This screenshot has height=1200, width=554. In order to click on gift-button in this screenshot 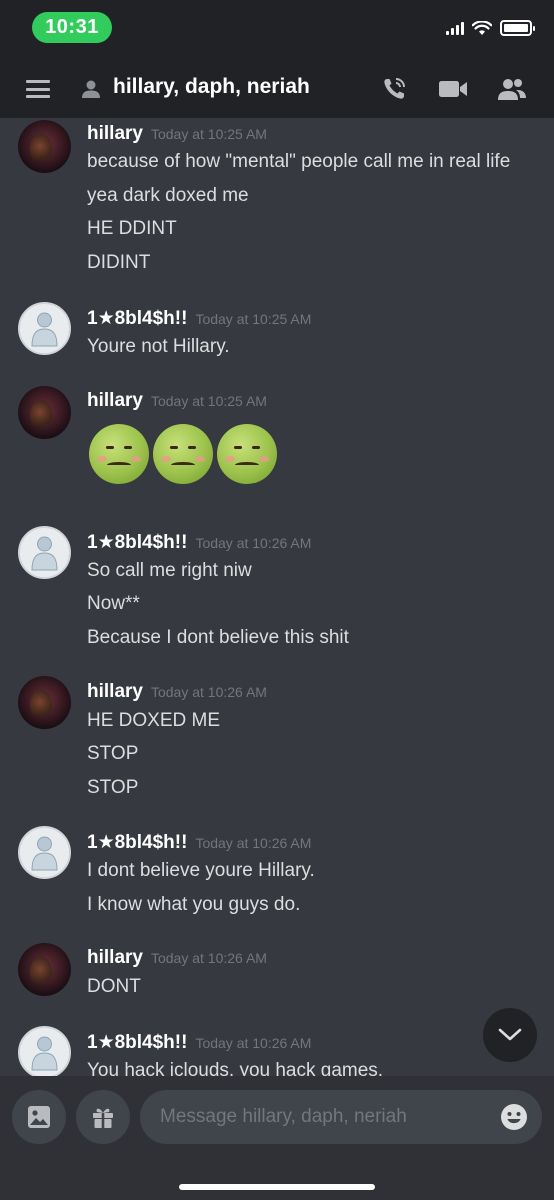, I will do `click(103, 1117)`.